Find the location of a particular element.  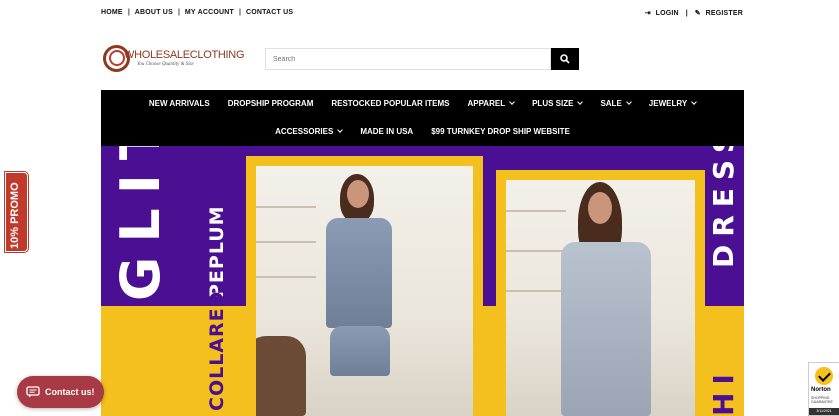

norton-seal: Norton SHOPPING GUARANTEE 3/11/2021 is located at coordinates (823, 389).